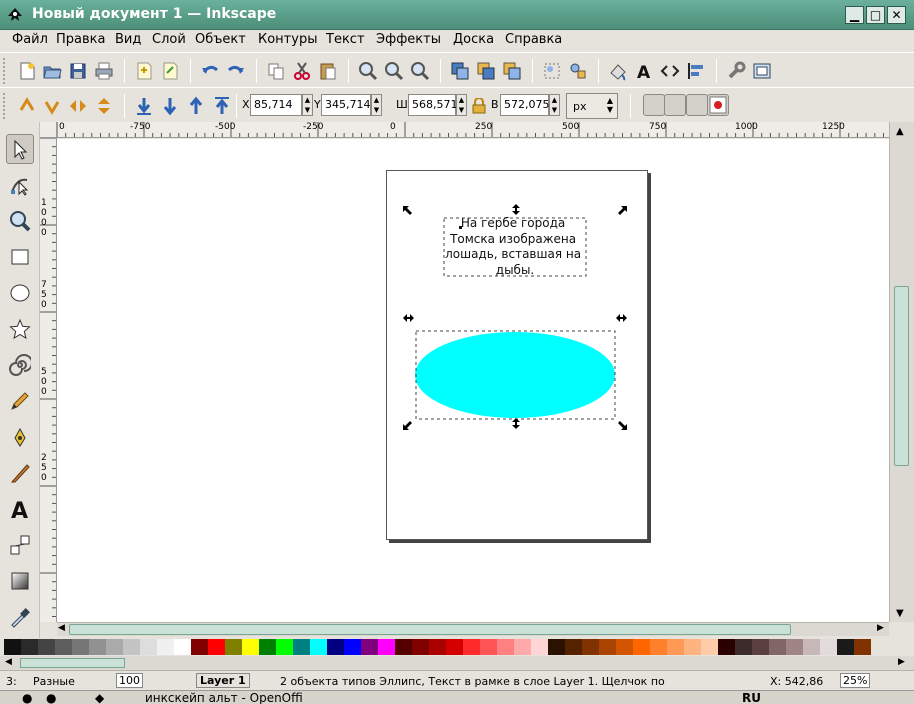  Describe the element at coordinates (486, 71) in the screenshot. I see `clone-icon` at that location.